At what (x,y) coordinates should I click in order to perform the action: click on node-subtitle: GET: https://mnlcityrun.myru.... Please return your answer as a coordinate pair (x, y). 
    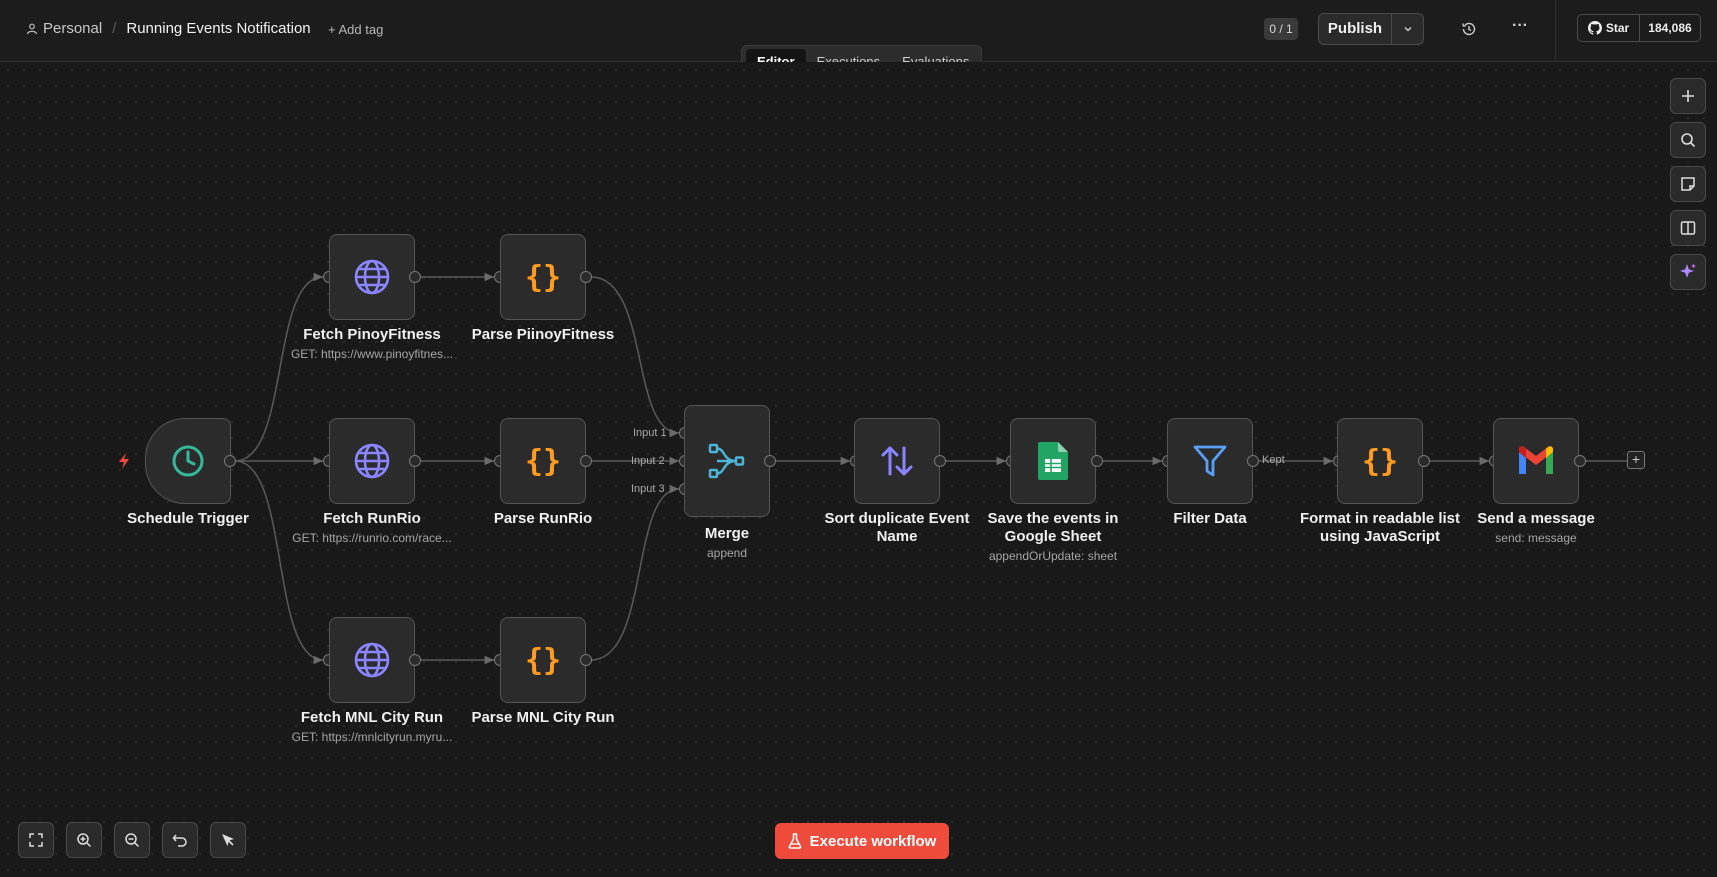
    Looking at the image, I should click on (372, 737).